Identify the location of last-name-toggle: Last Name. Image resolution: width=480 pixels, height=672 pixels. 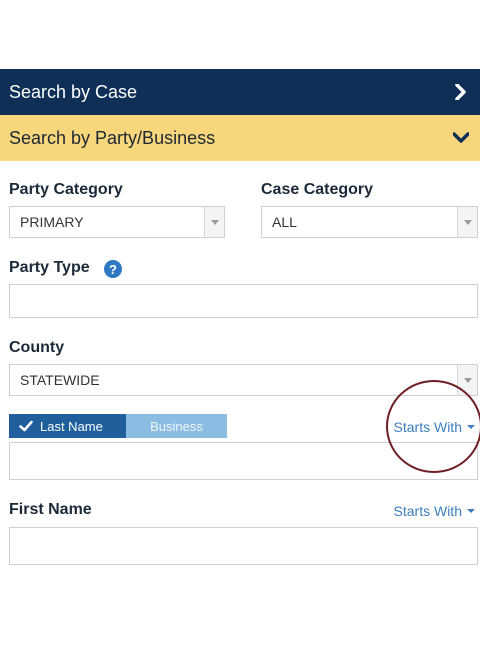
(67, 426).